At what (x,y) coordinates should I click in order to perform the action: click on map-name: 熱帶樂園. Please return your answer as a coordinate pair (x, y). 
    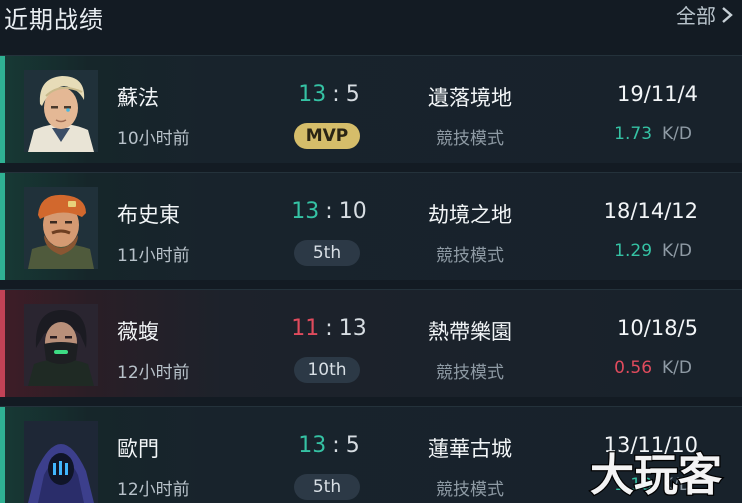
    Looking at the image, I should click on (470, 332).